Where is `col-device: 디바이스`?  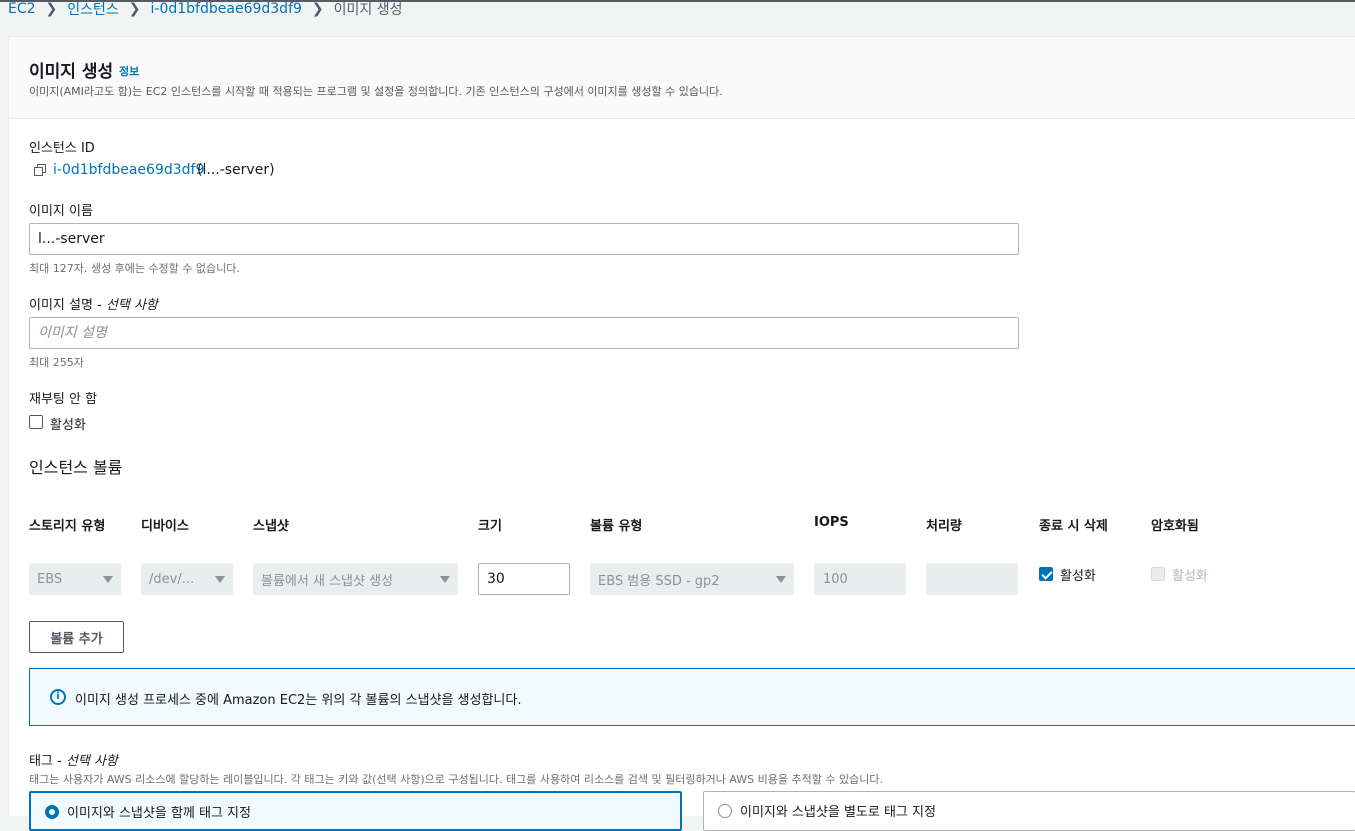 col-device: 디바이스 is located at coordinates (165, 526).